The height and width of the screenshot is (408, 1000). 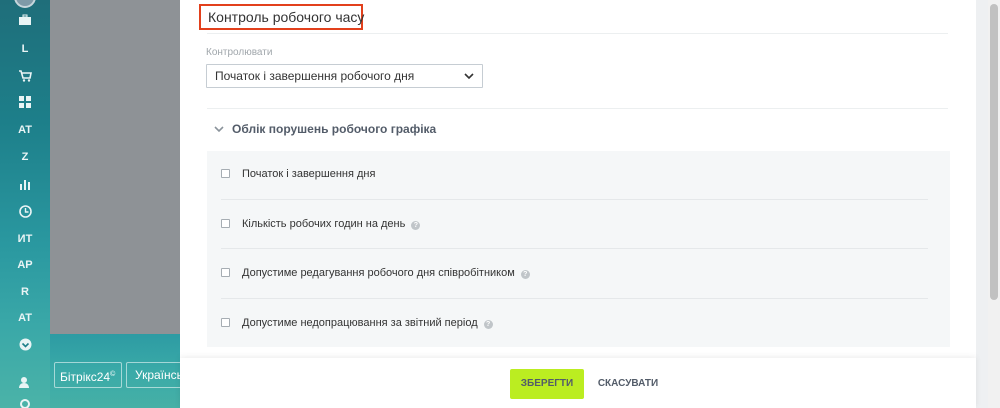 I want to click on user-avatar, so click(x=25, y=4).